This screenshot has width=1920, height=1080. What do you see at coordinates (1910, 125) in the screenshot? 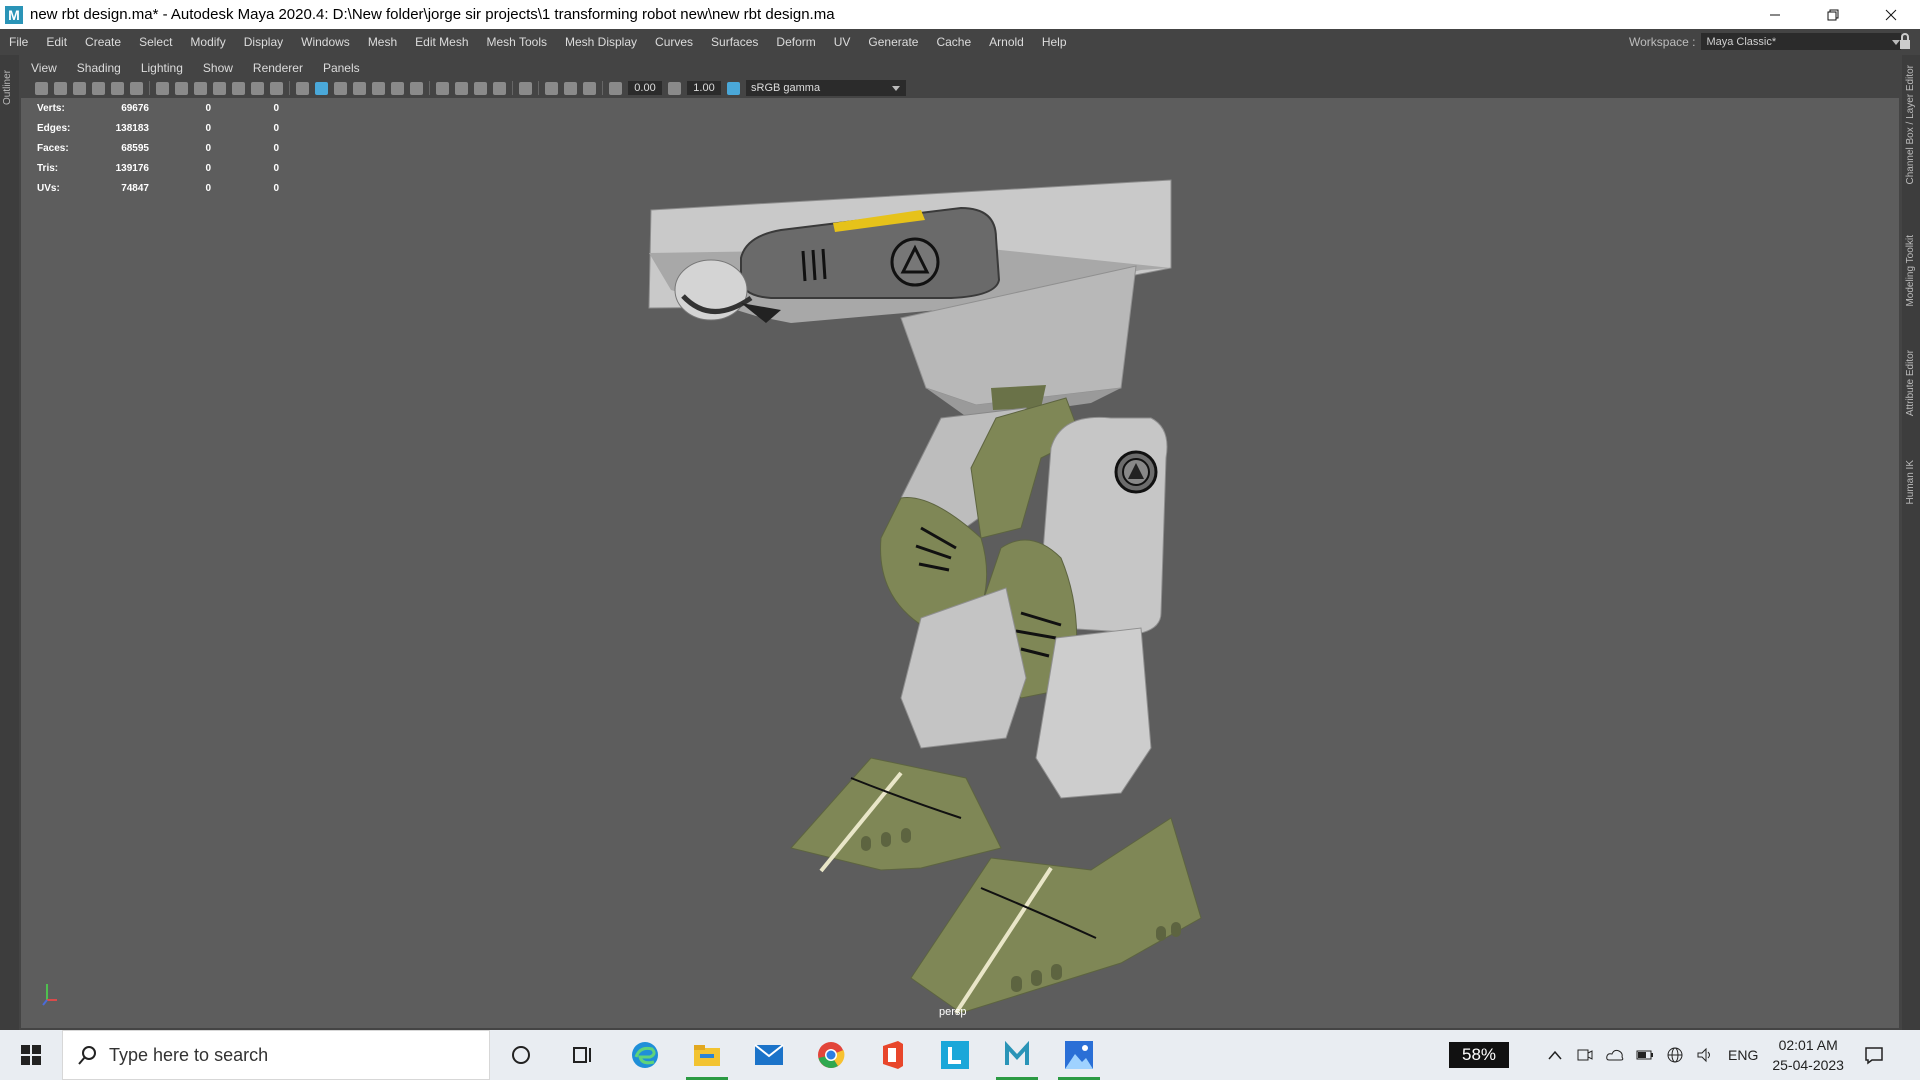
I see `tab-channel-box: Channel Box / Layer Editor` at bounding box center [1910, 125].